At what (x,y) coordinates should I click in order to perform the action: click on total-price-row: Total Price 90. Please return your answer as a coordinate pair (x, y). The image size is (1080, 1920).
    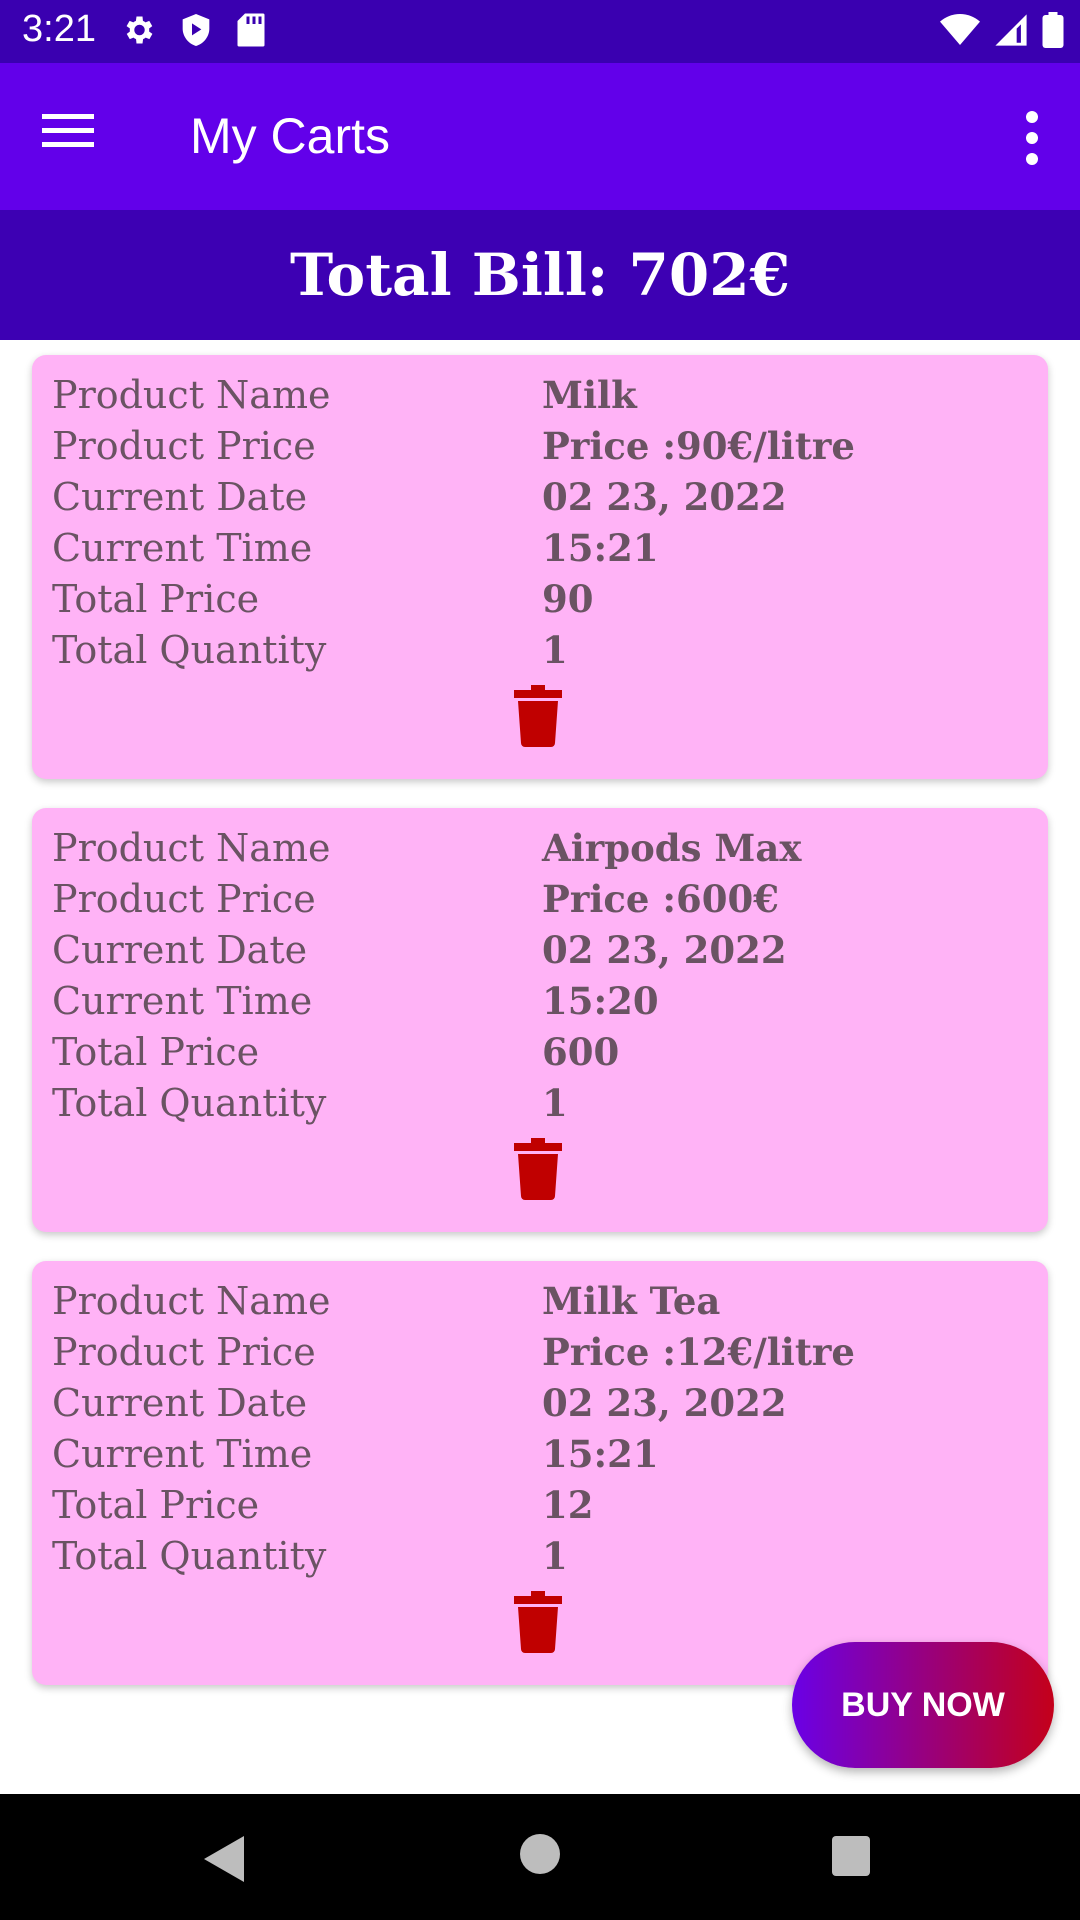
    Looking at the image, I should click on (542, 602).